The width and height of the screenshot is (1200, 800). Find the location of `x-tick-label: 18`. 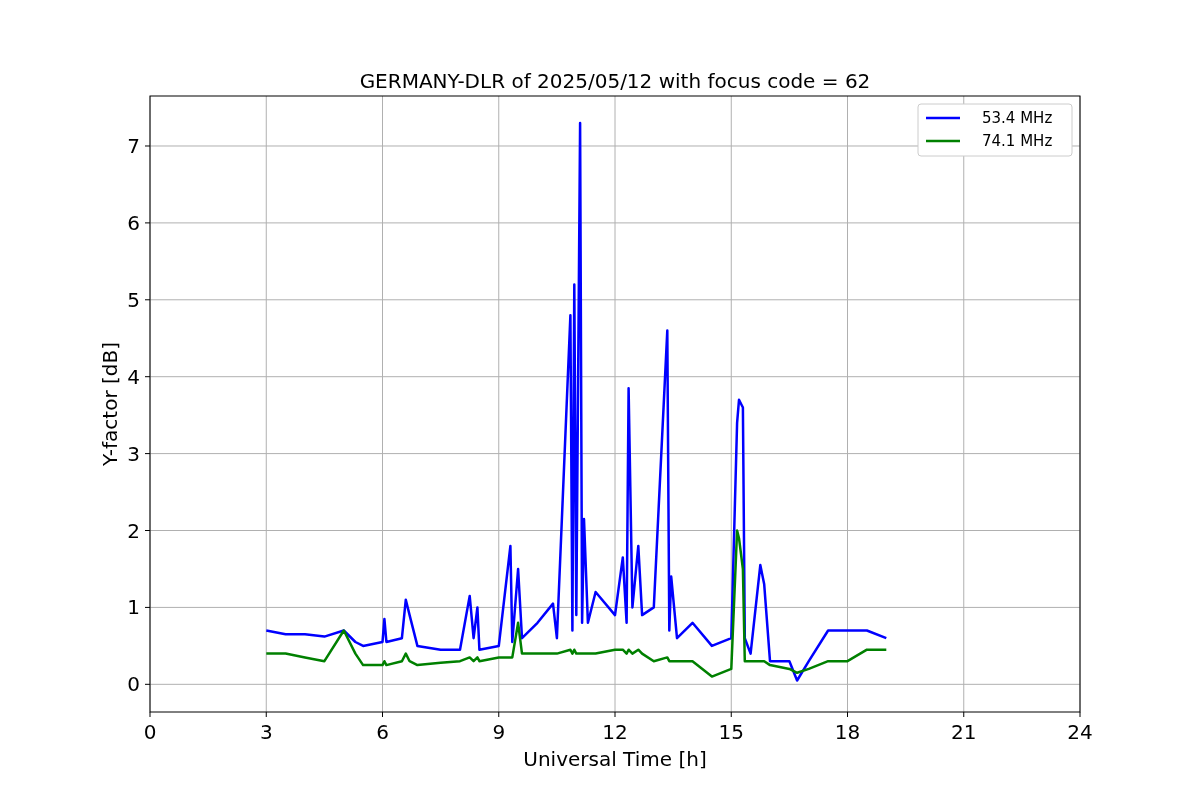

x-tick-label: 18 is located at coordinates (847, 732).